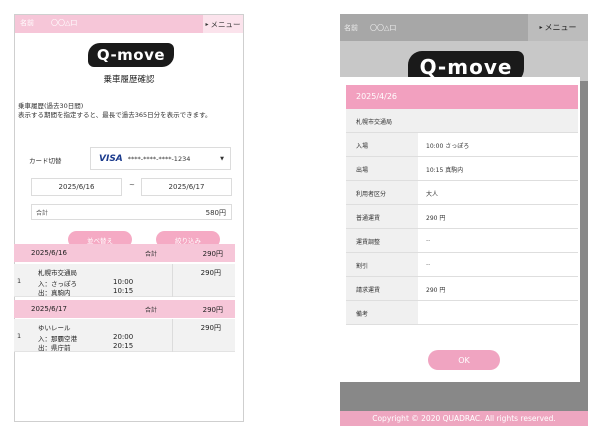  Describe the element at coordinates (432, 194) in the screenshot. I see `detail-value: 大人` at that location.